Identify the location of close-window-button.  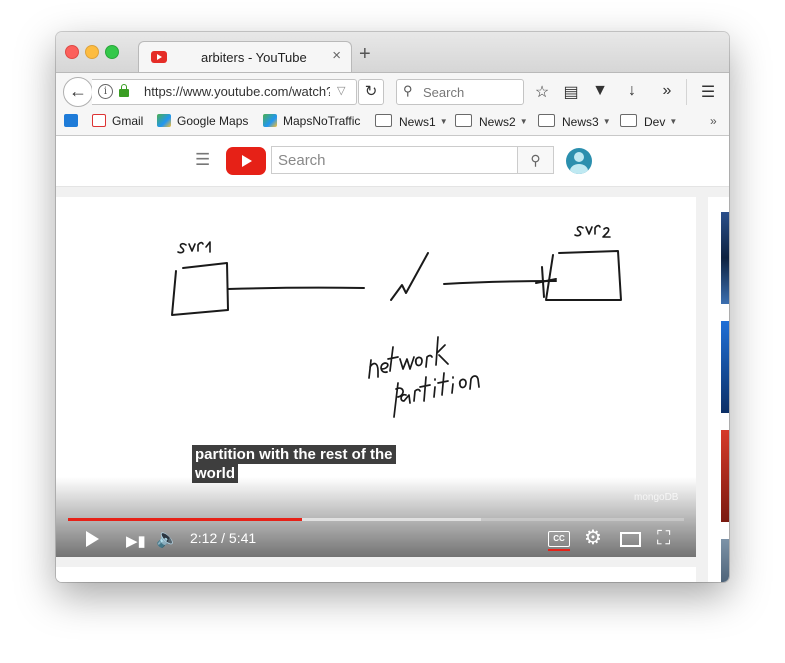
(72, 52).